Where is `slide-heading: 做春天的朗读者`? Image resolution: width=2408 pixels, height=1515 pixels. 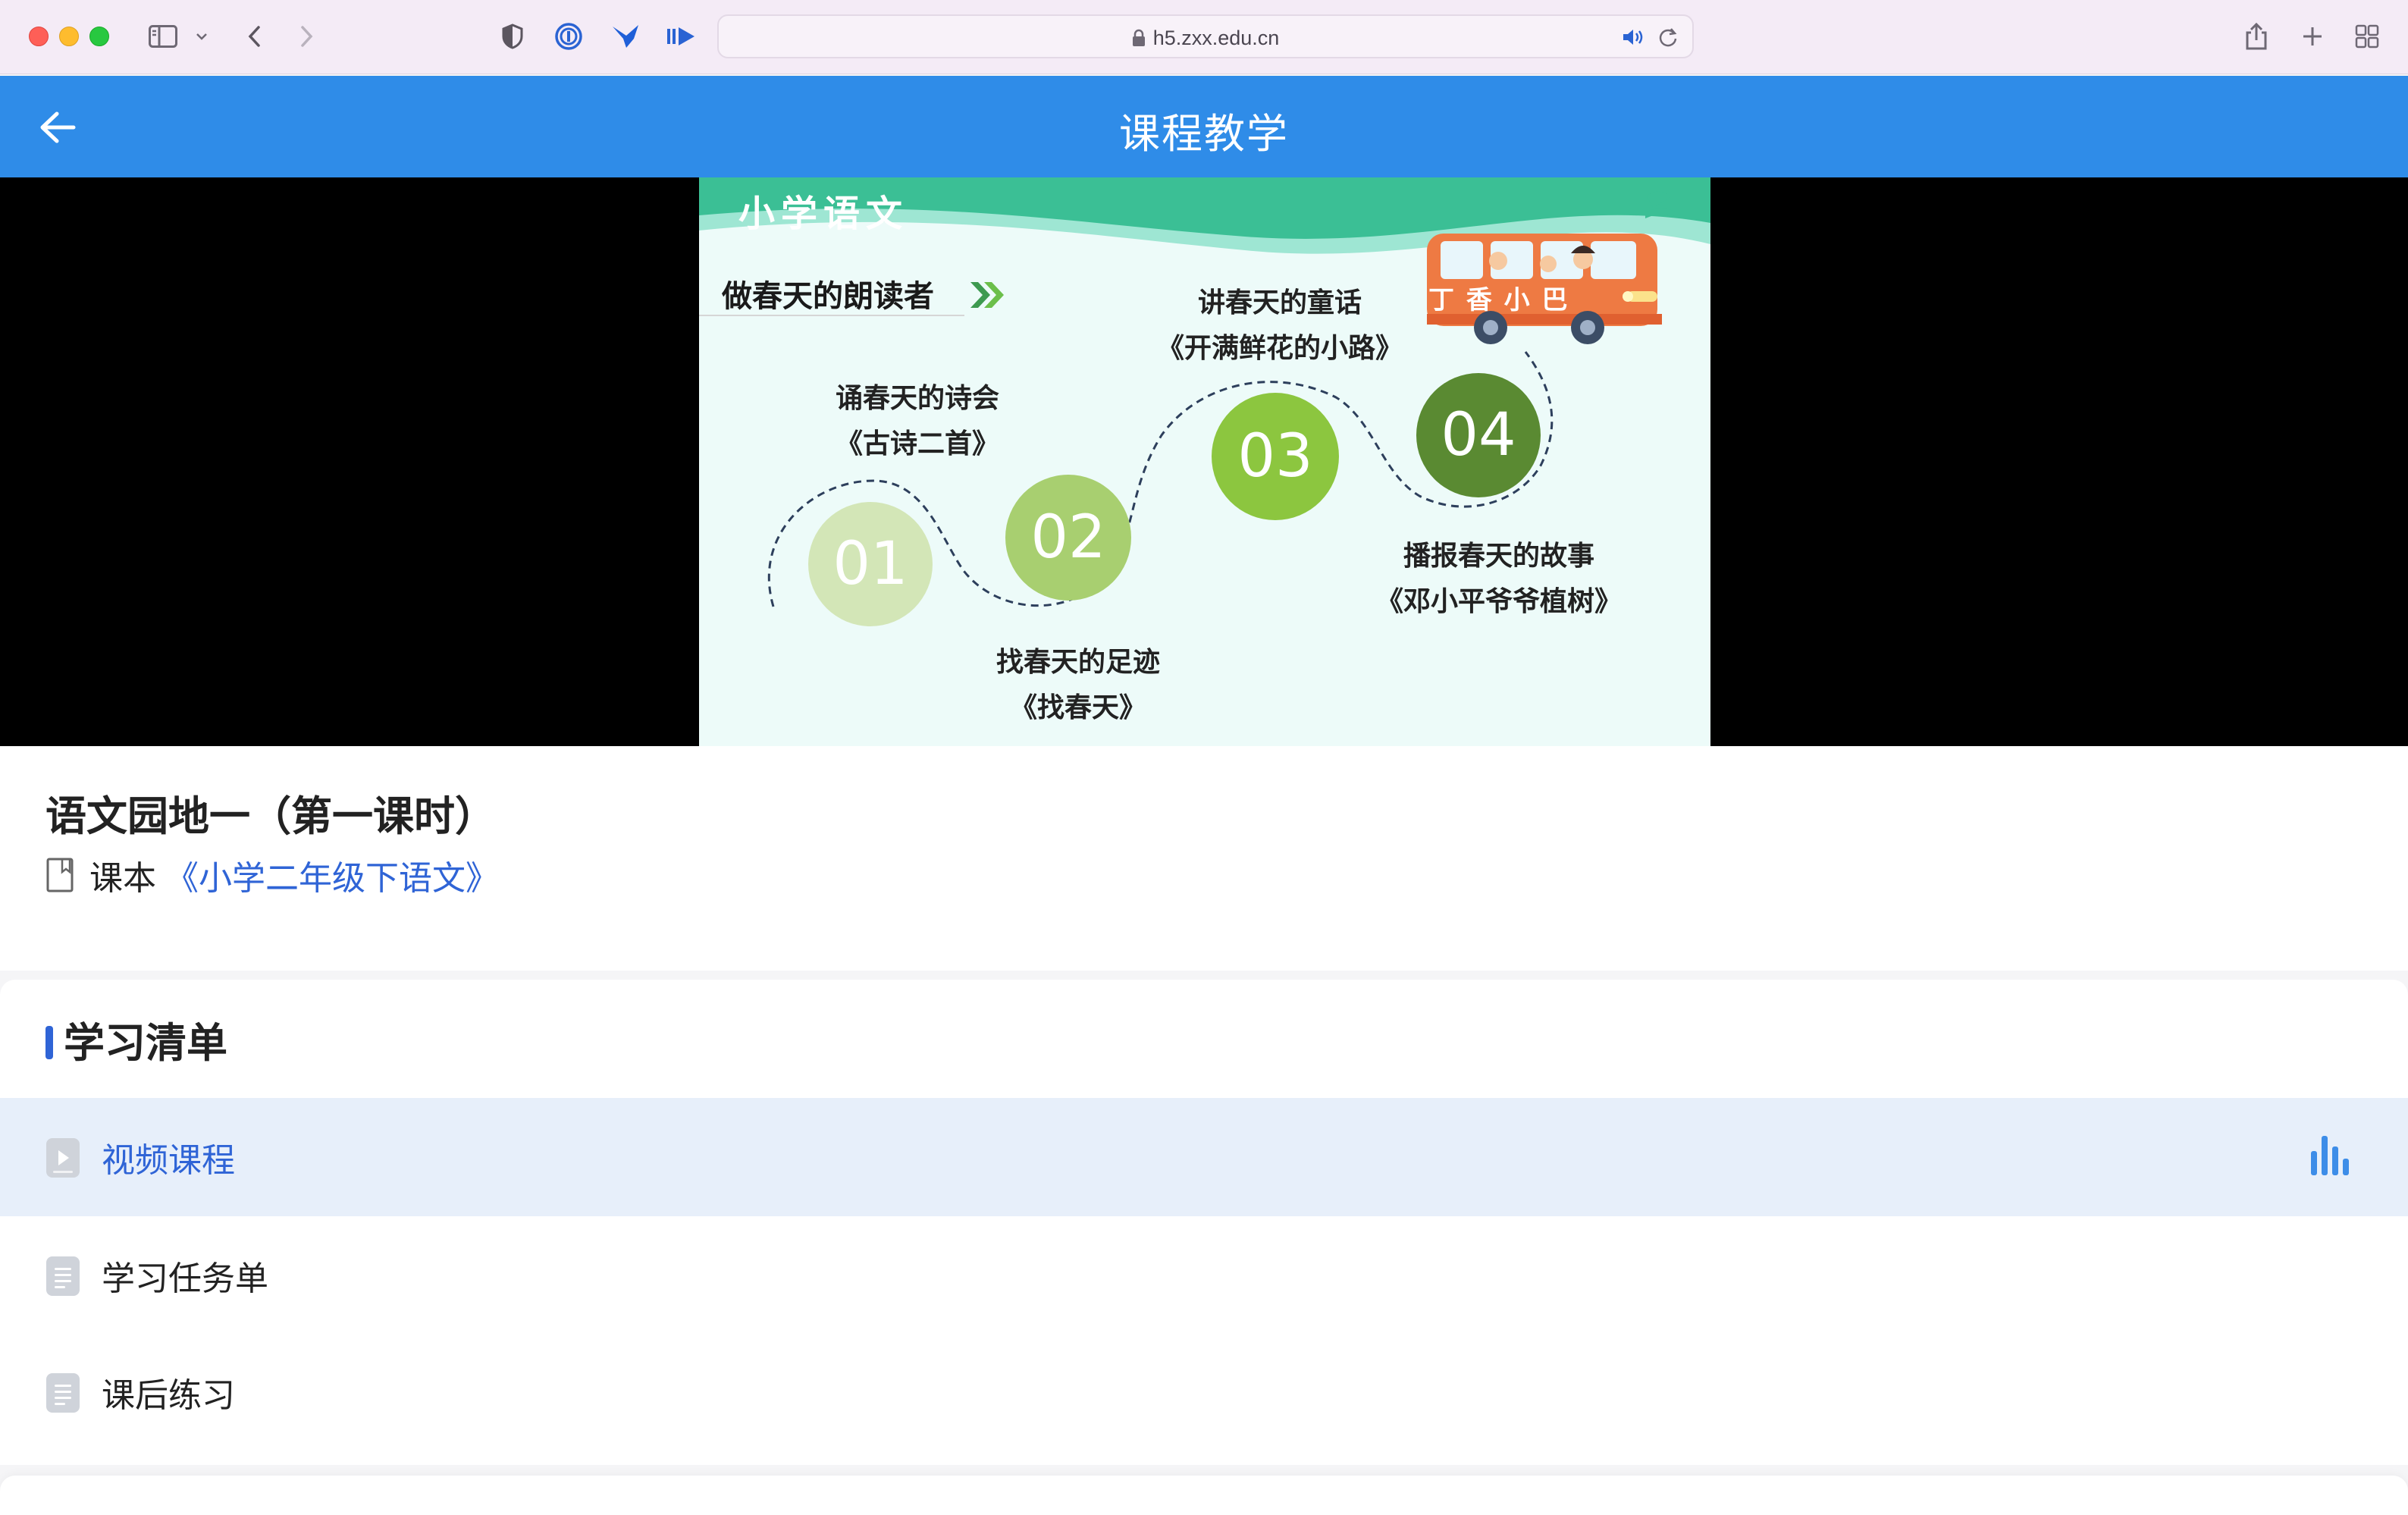 slide-heading: 做春天的朗读者 is located at coordinates (828, 296).